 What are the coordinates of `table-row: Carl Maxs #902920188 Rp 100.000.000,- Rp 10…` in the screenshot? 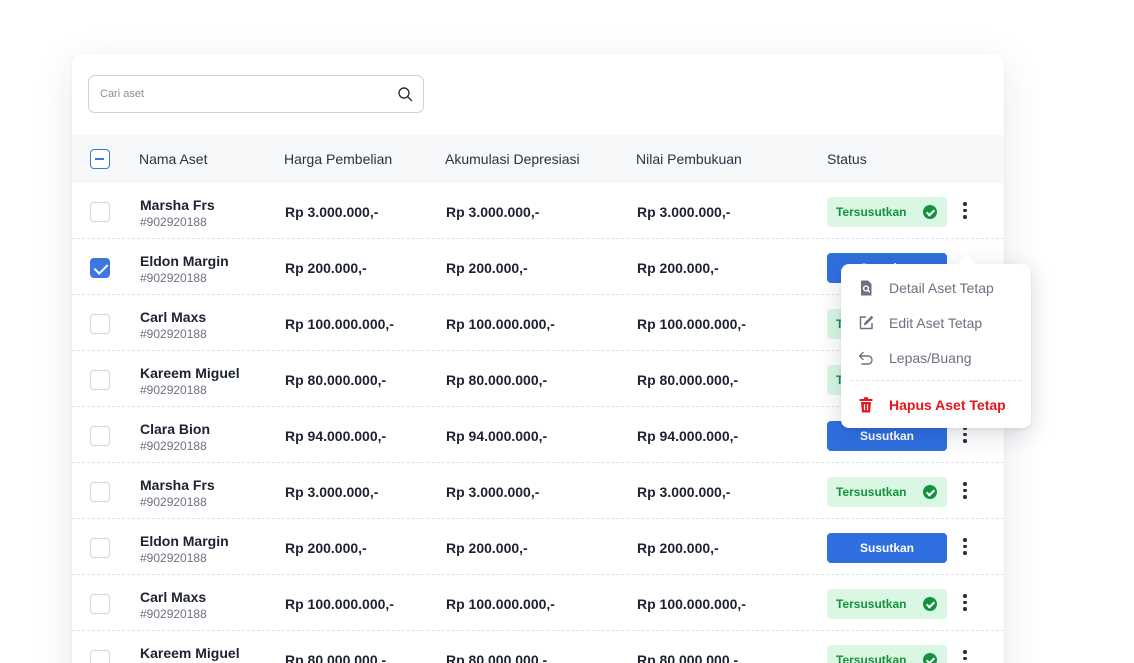 It's located at (538, 603).